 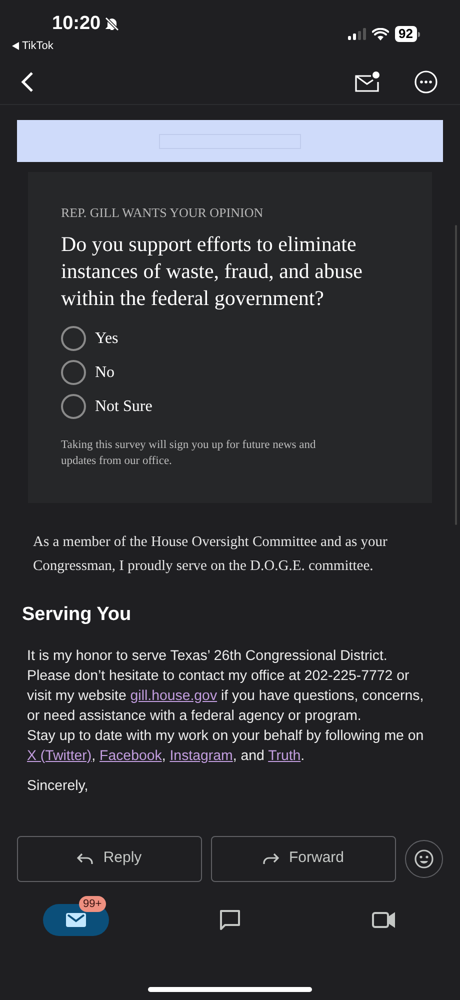 What do you see at coordinates (284, 756) in the screenshot?
I see `link: Truth` at bounding box center [284, 756].